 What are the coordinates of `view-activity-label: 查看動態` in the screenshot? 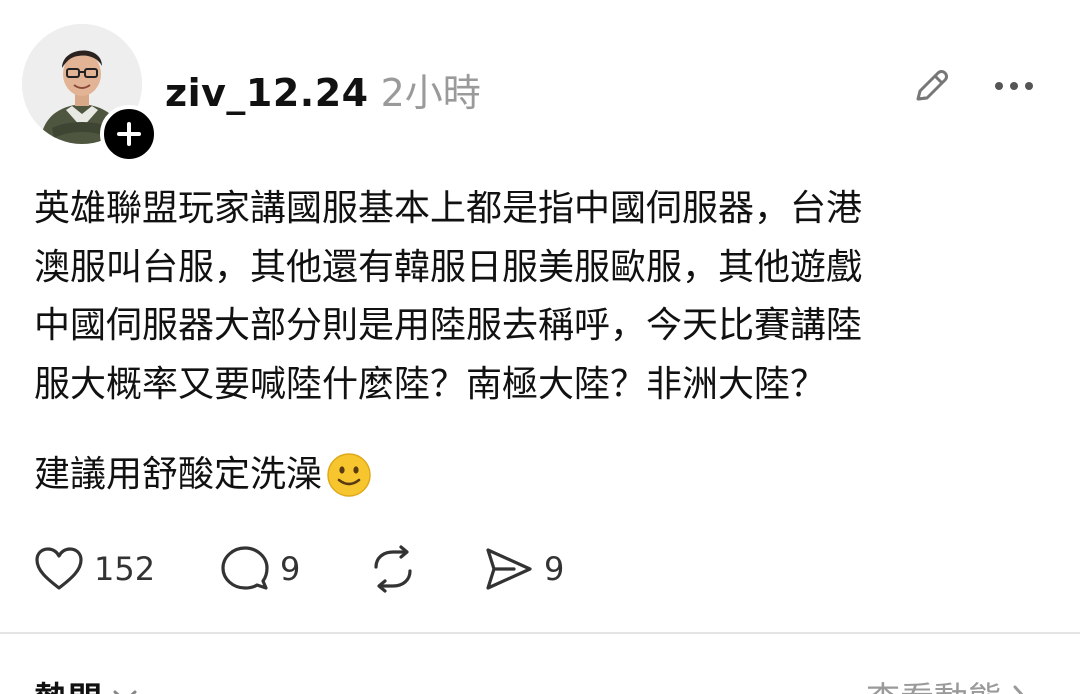 It's located at (934, 683).